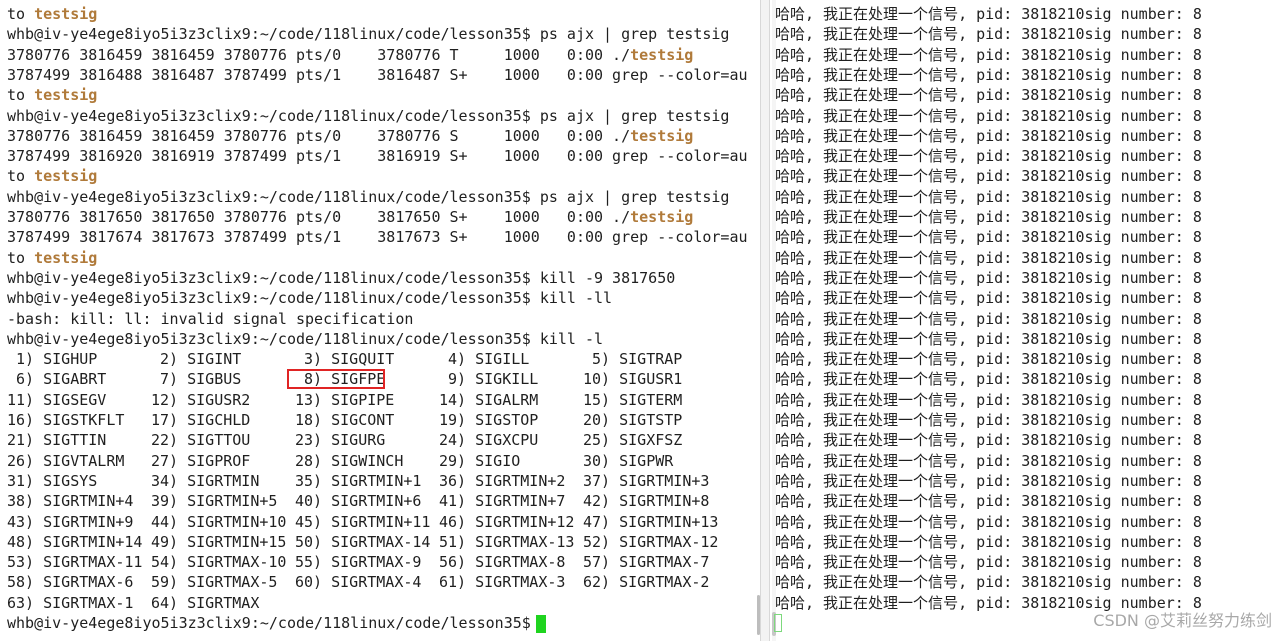  Describe the element at coordinates (57, 399) in the screenshot. I see `signal-entry: 11) SIGSEGV` at that location.